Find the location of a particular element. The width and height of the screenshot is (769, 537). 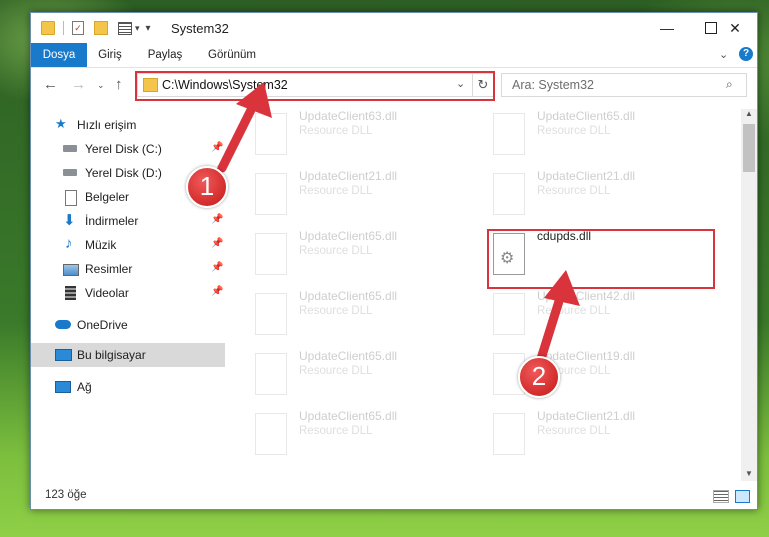

step-2-badge: 2 is located at coordinates (539, 377).